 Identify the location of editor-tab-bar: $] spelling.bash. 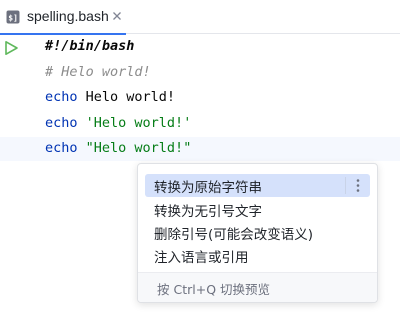
(200, 17).